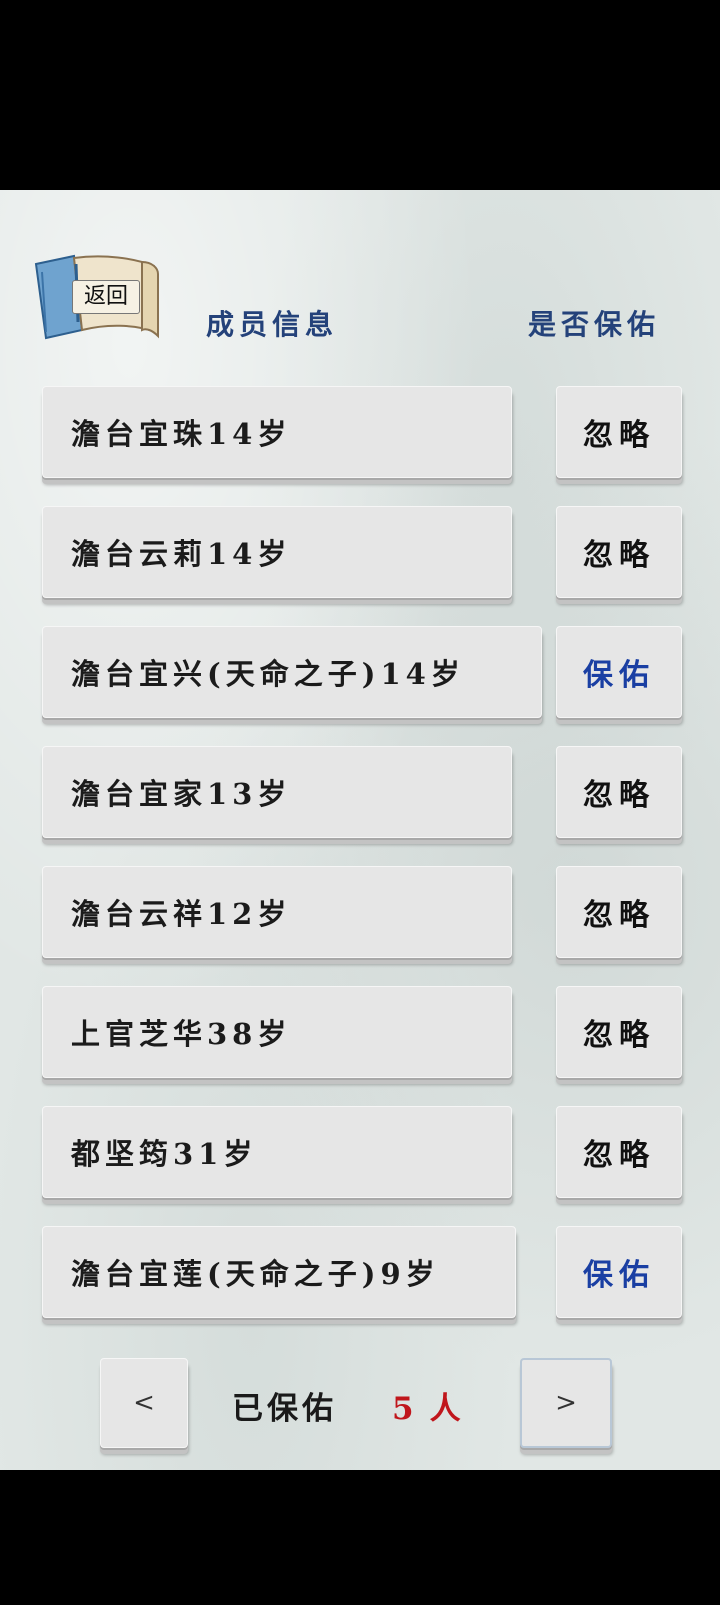 The width and height of the screenshot is (720, 1605). What do you see at coordinates (144, 1403) in the screenshot?
I see `prev-page-button: <` at bounding box center [144, 1403].